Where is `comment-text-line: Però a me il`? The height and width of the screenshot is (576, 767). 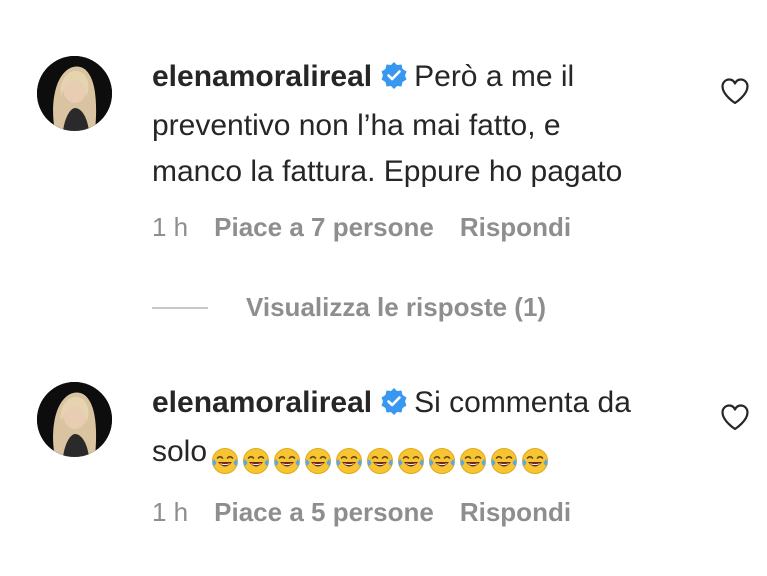 comment-text-line: Però a me il is located at coordinates (494, 76).